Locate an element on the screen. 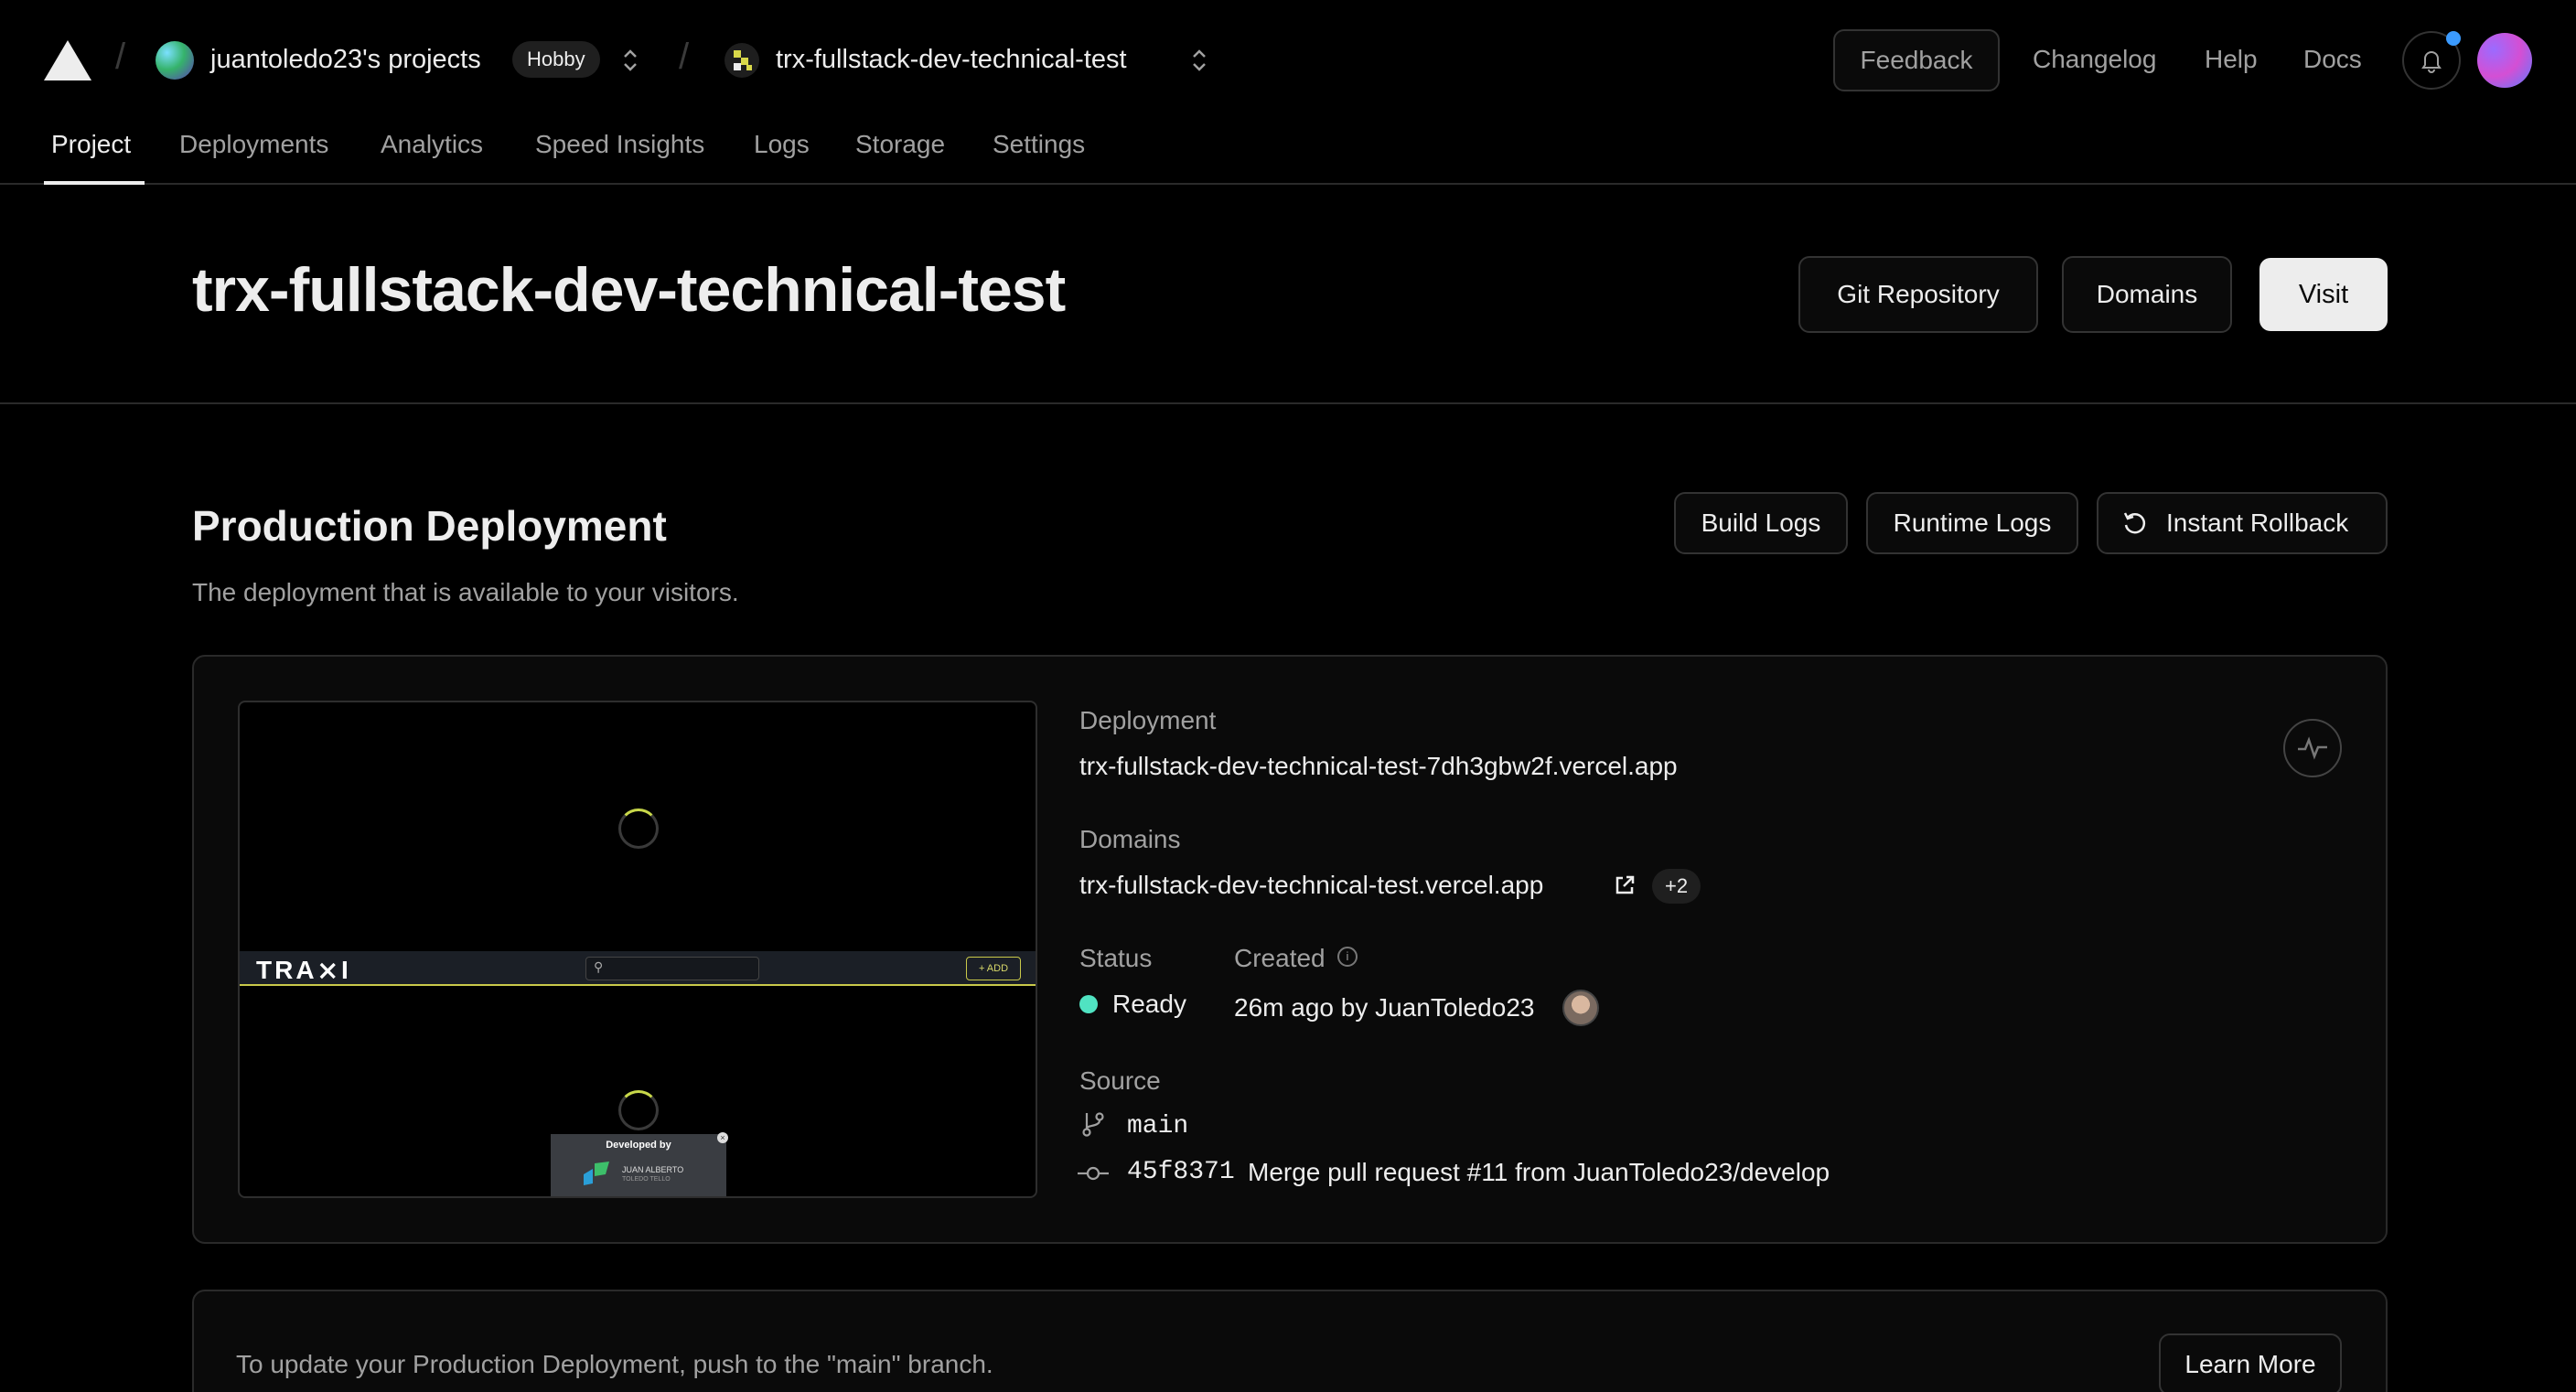 The width and height of the screenshot is (2576, 1392). learn-more-button: Learn More is located at coordinates (2251, 1362).